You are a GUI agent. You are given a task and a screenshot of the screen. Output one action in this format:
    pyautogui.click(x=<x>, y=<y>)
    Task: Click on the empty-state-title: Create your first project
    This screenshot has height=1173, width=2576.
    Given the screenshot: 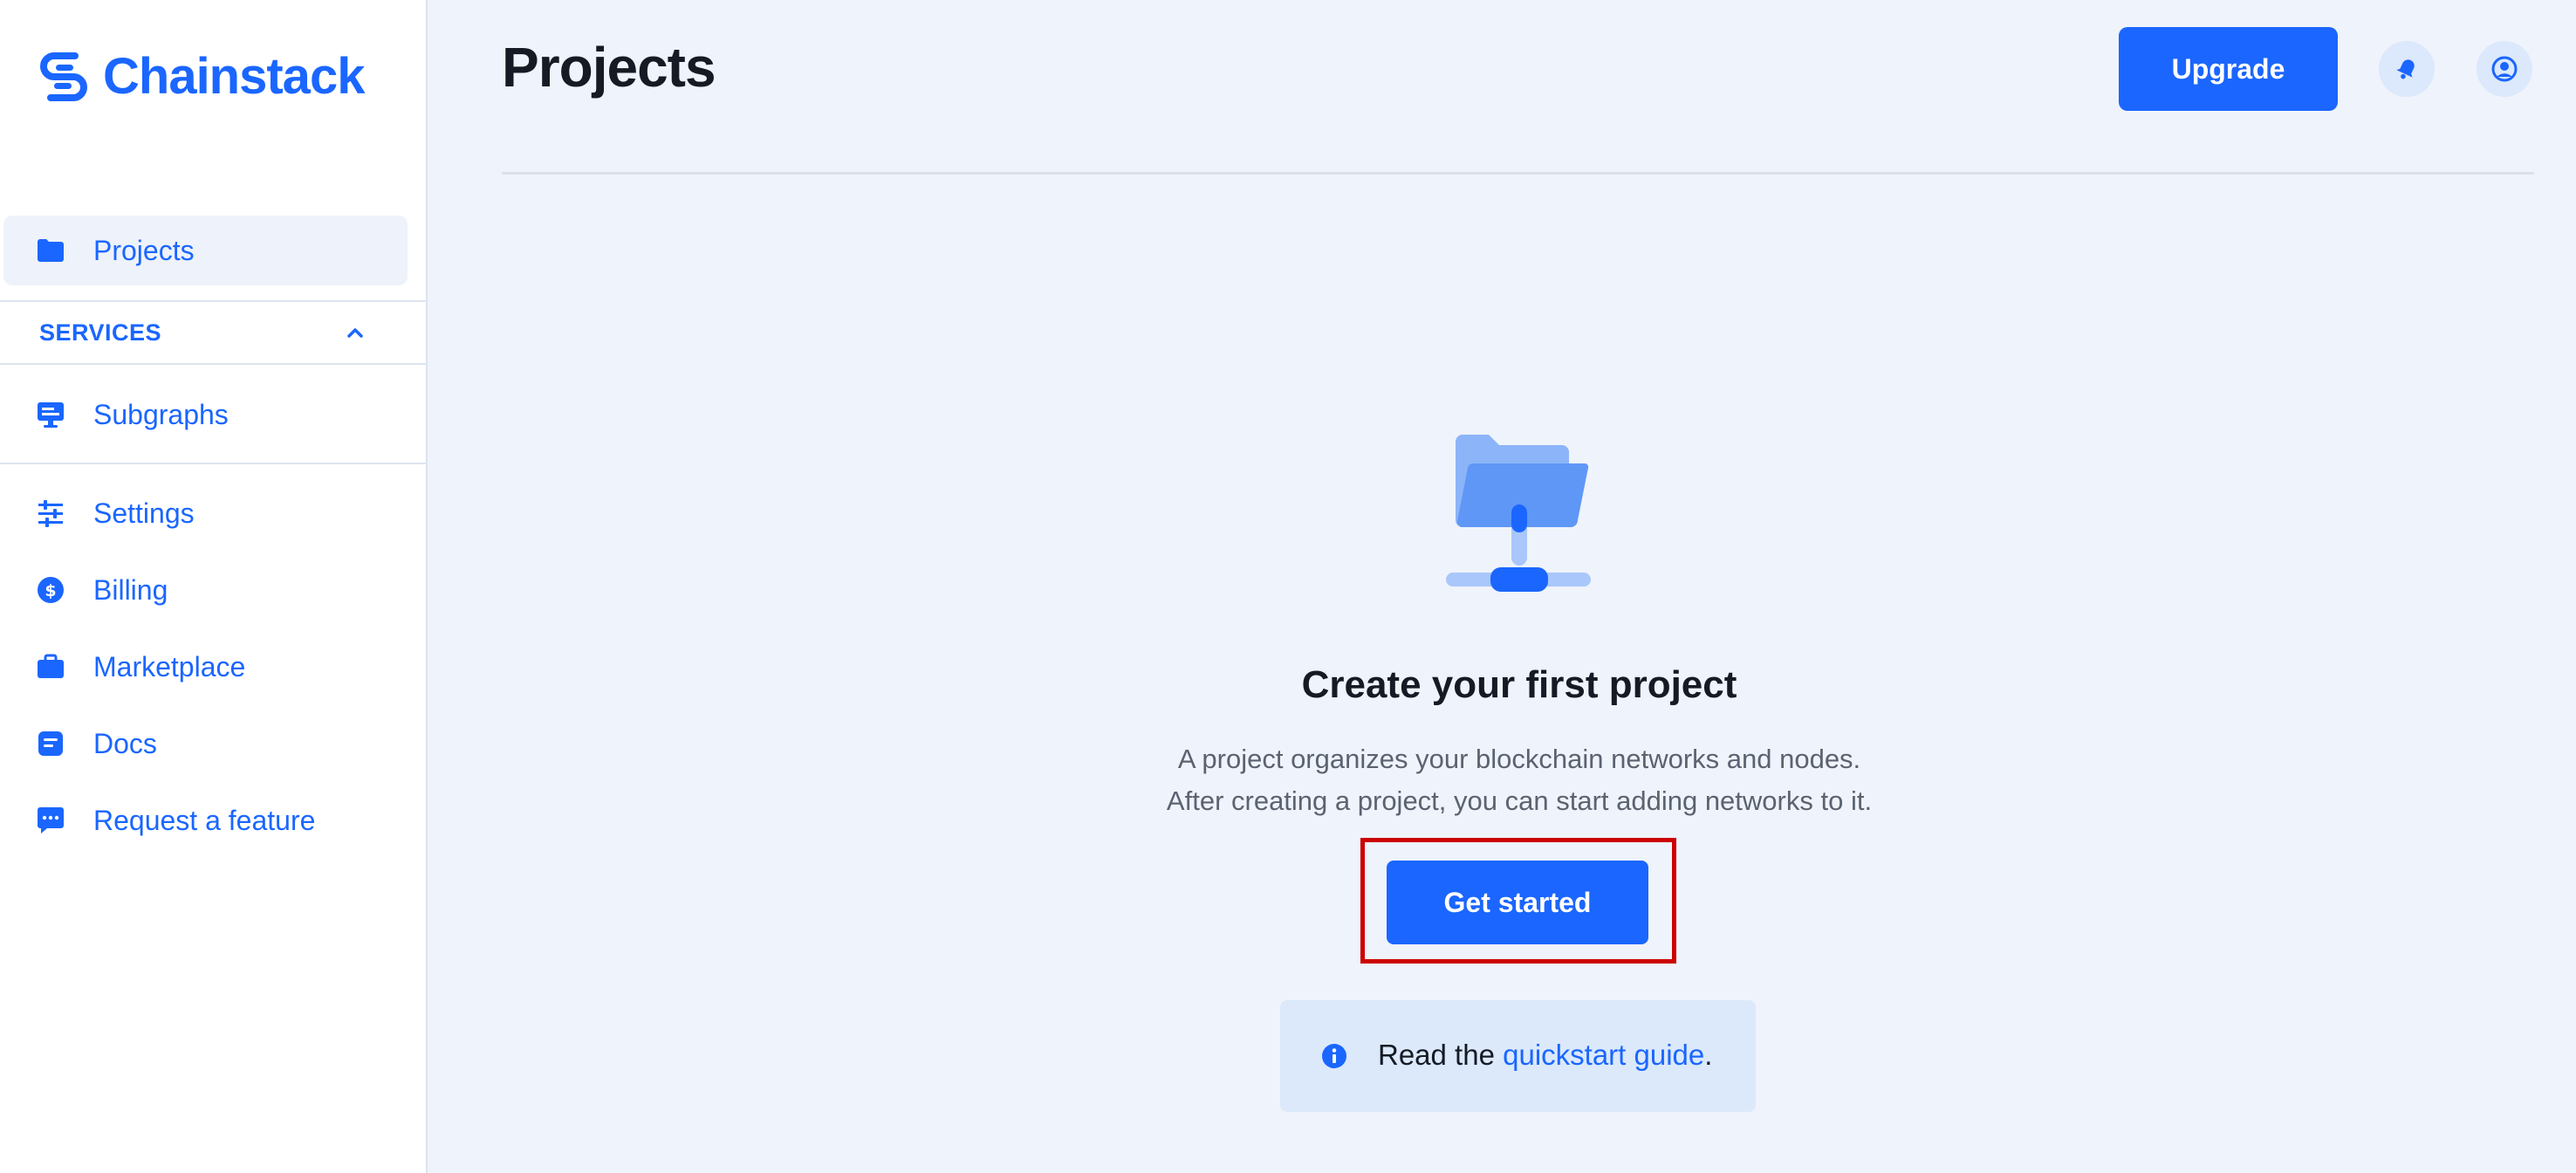 What is the action you would take?
    pyautogui.click(x=1519, y=684)
    